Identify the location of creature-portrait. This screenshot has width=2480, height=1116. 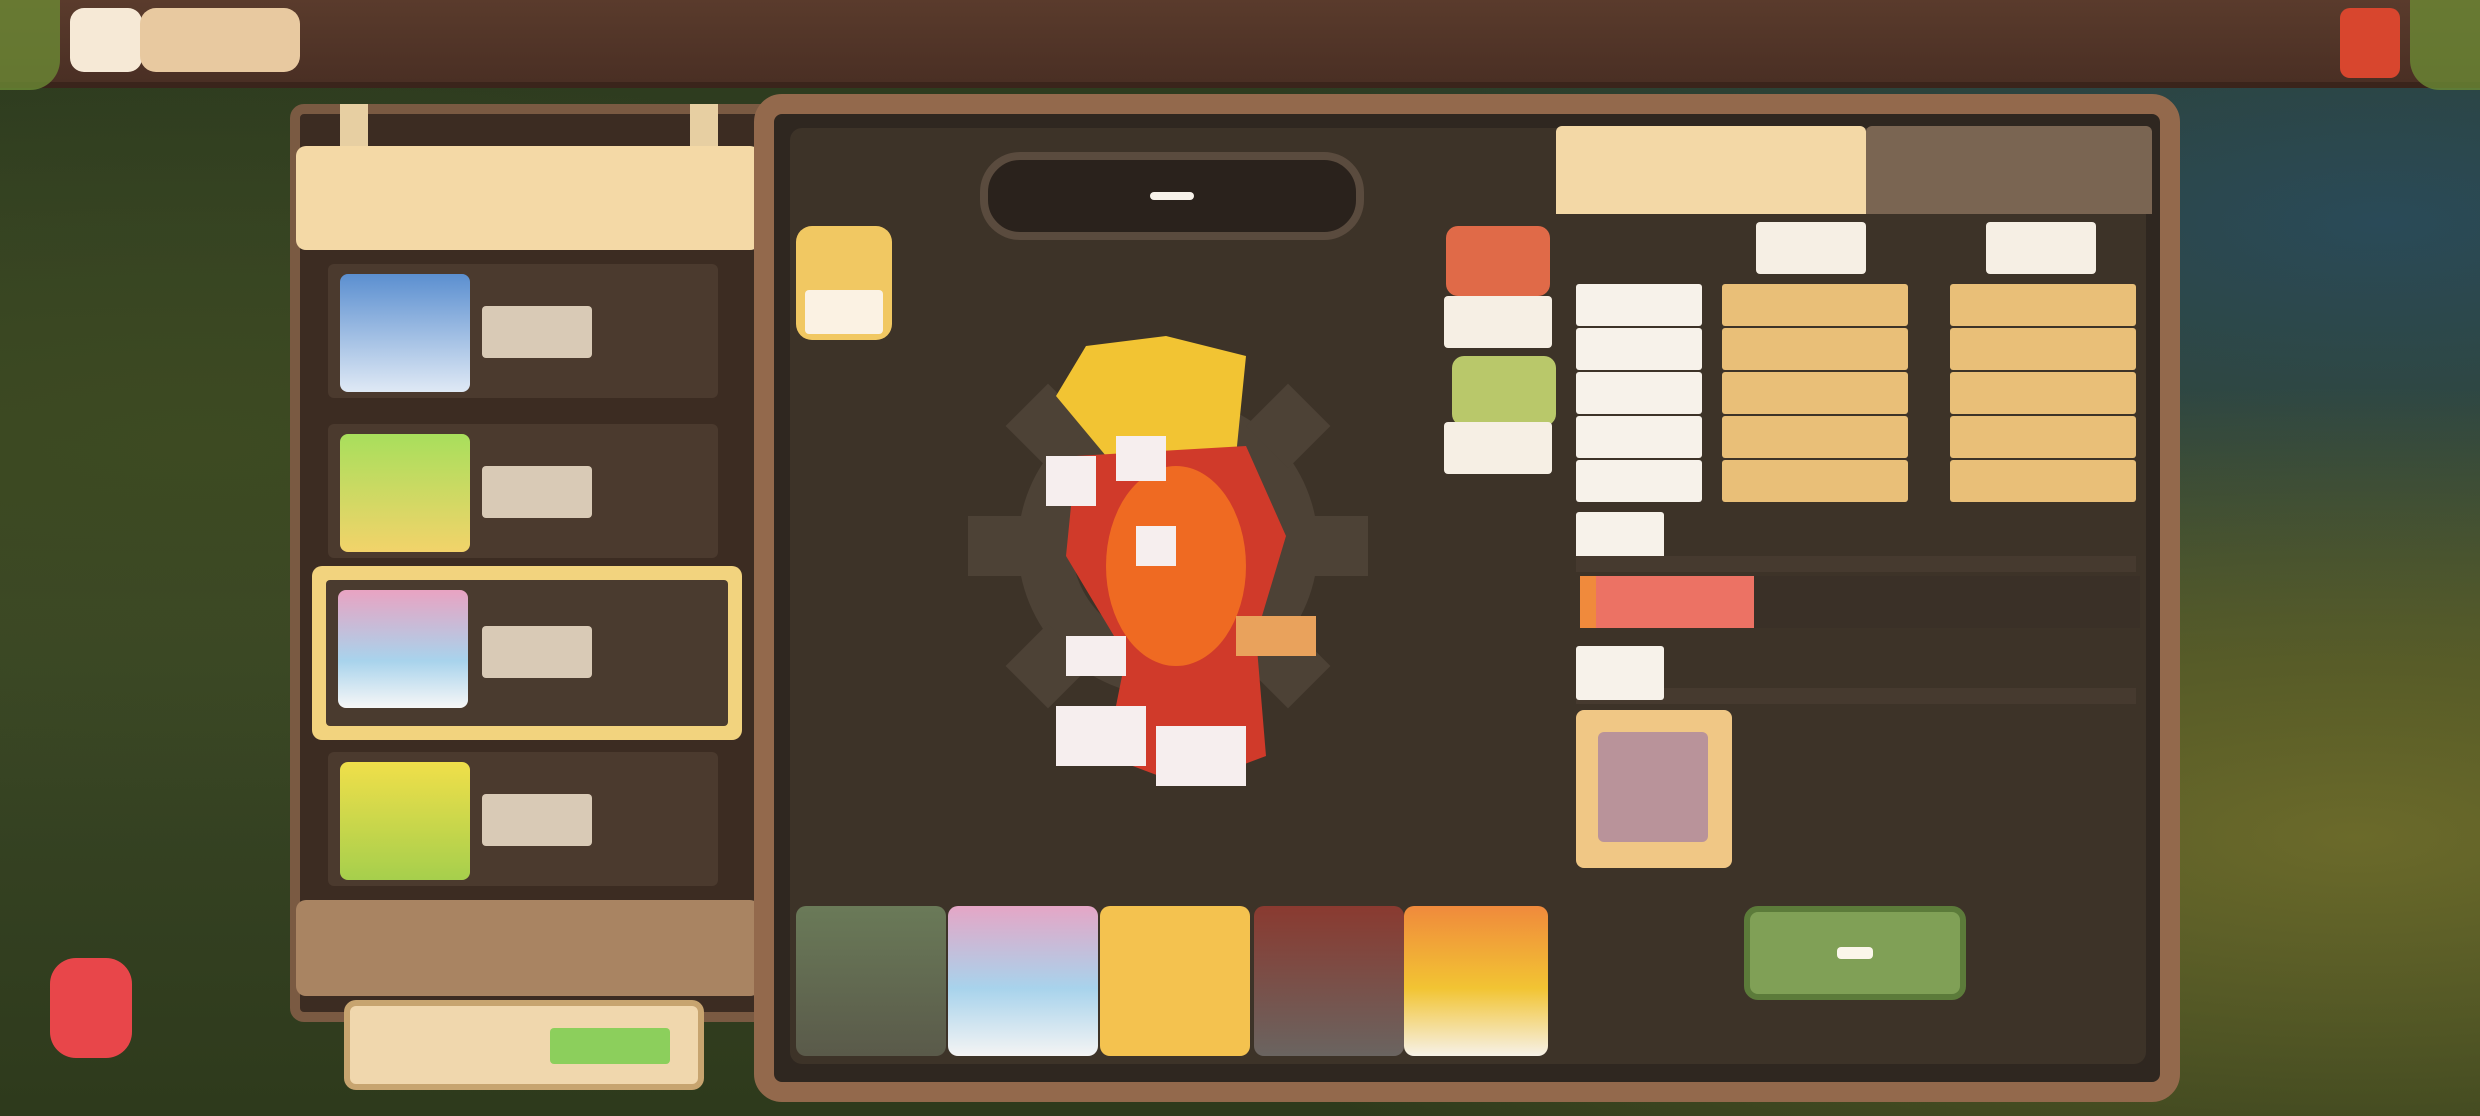
(1181, 561).